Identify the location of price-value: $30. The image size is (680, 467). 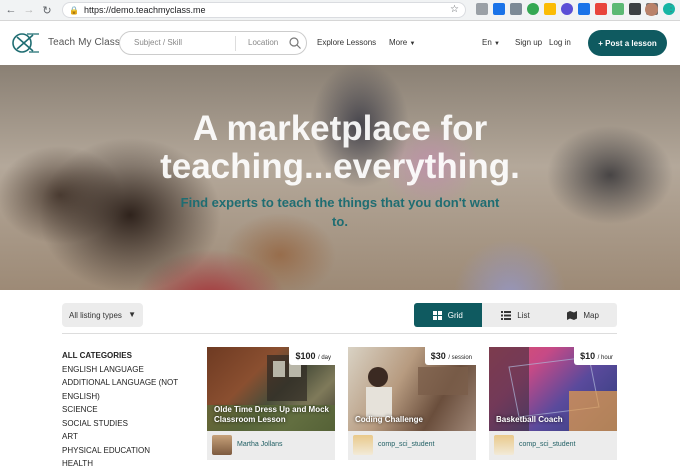
(438, 356).